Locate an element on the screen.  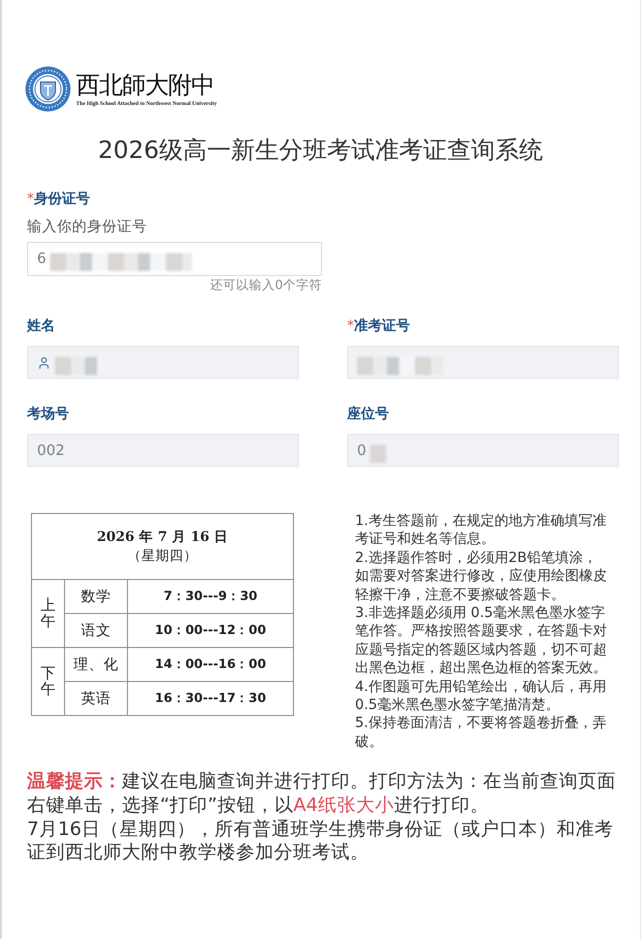
table-cell: 下午 is located at coordinates (48, 682).